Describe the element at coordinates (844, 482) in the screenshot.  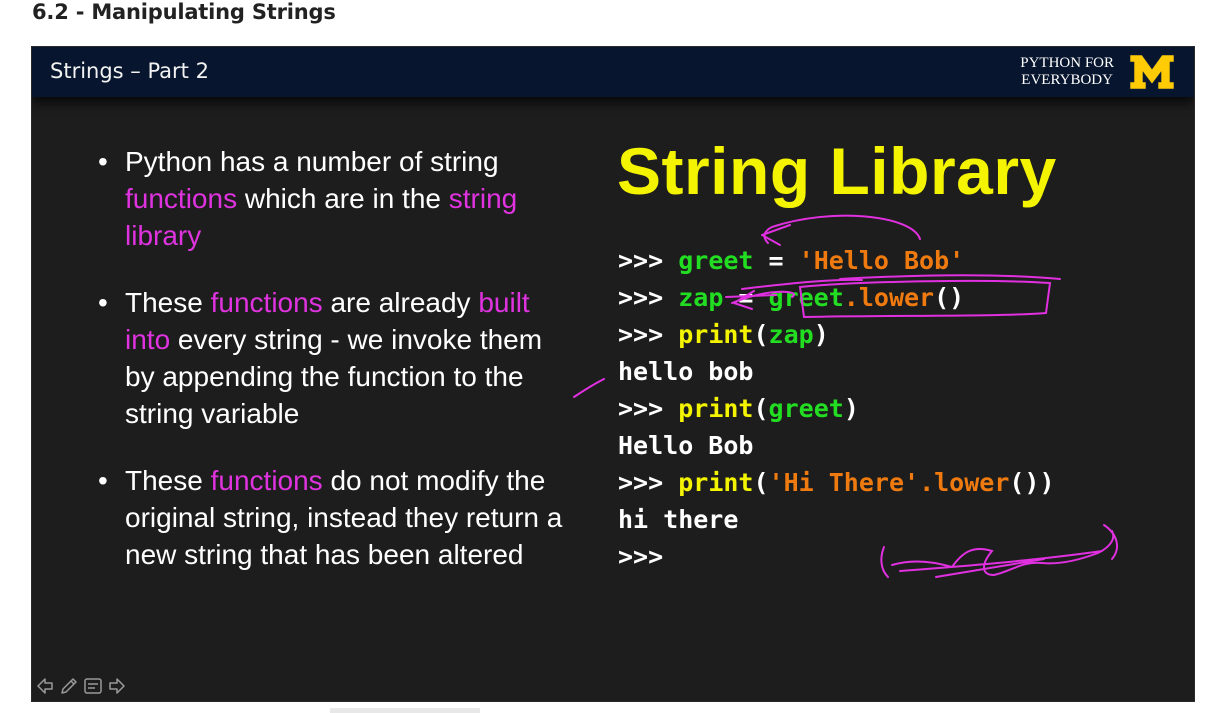
I see `code-token: 'Hi There'` at that location.